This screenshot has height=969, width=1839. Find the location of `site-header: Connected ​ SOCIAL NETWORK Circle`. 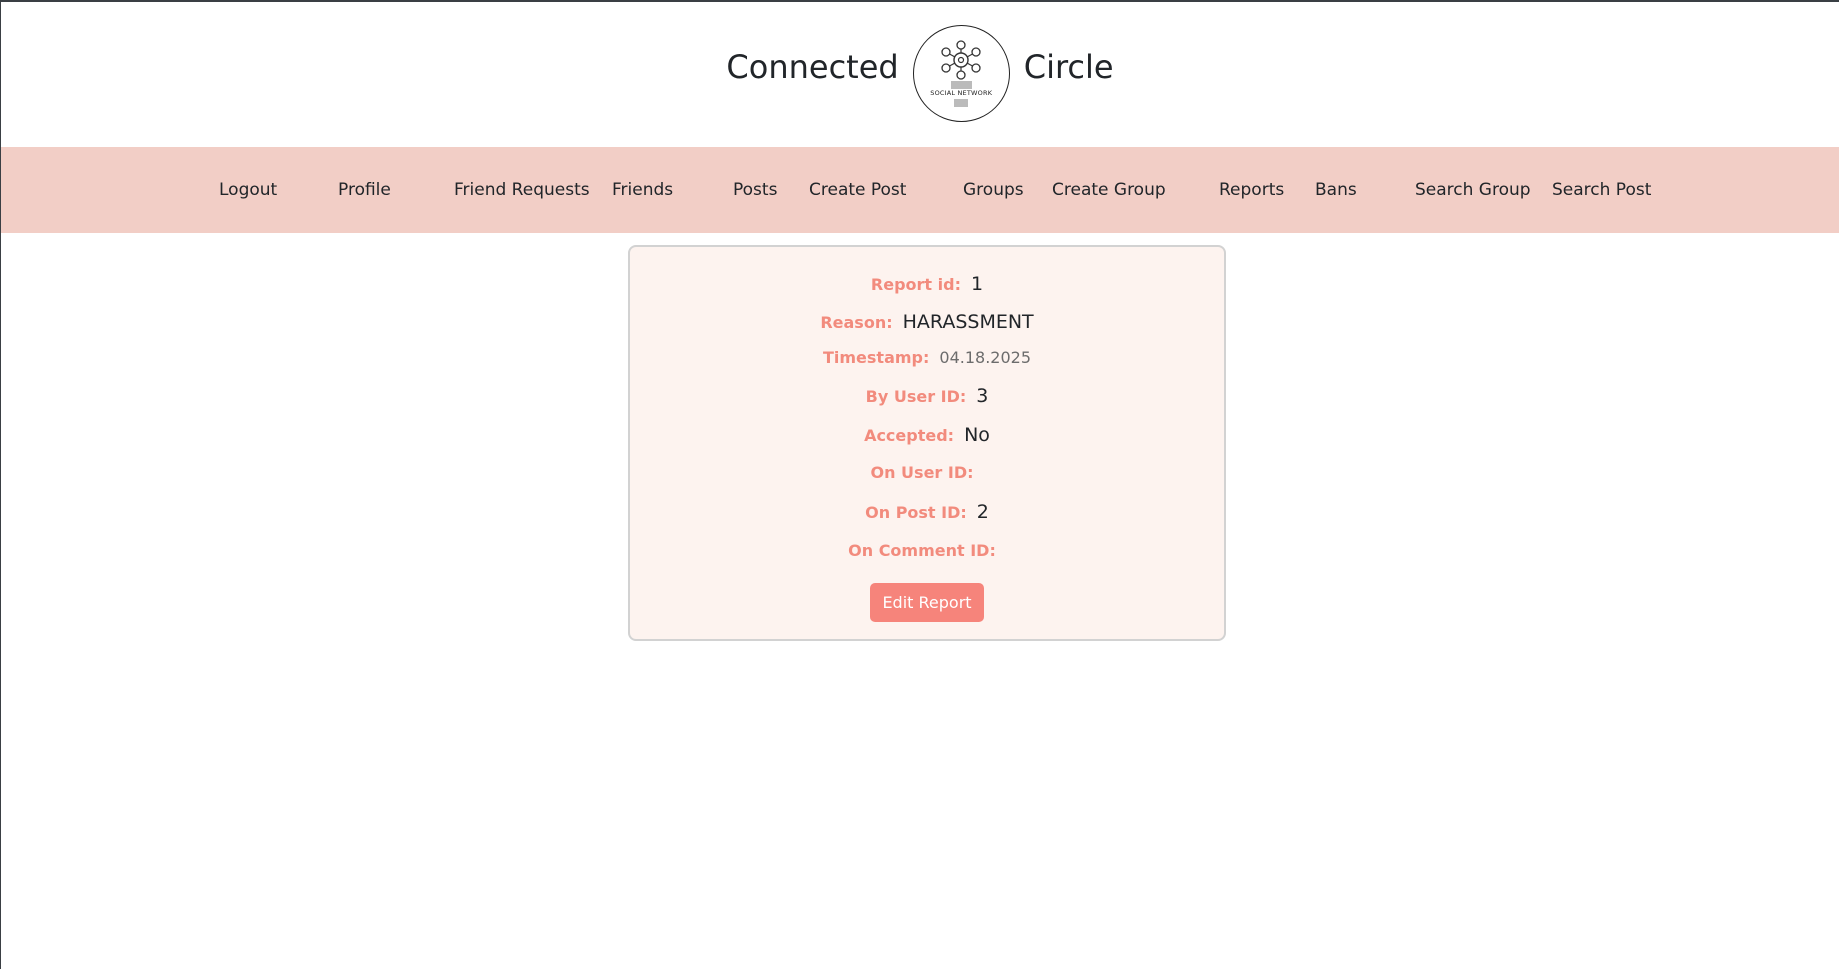

site-header: Connected ​ SOCIAL NETWORK Circle is located at coordinates (920, 74).